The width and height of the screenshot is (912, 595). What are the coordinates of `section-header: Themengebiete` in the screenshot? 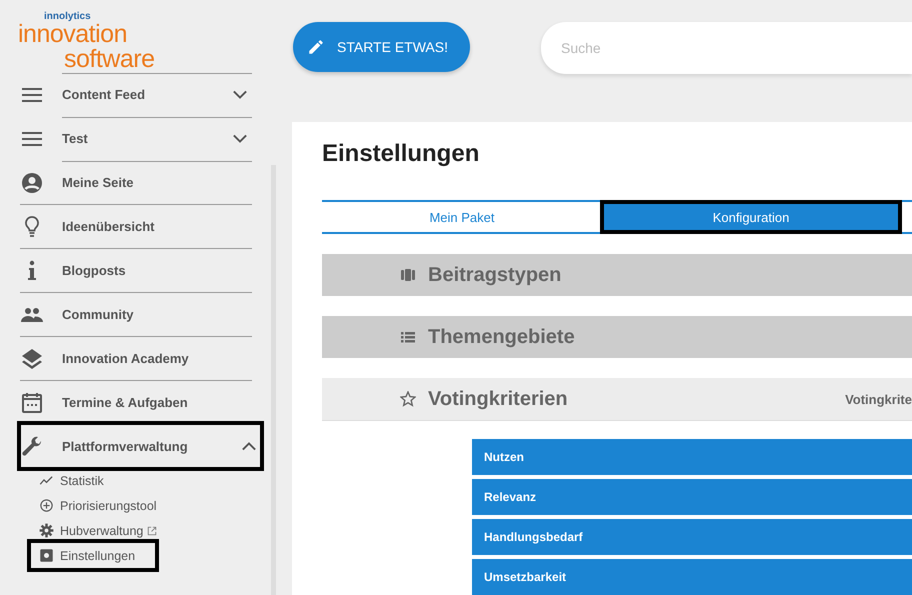 It's located at (617, 337).